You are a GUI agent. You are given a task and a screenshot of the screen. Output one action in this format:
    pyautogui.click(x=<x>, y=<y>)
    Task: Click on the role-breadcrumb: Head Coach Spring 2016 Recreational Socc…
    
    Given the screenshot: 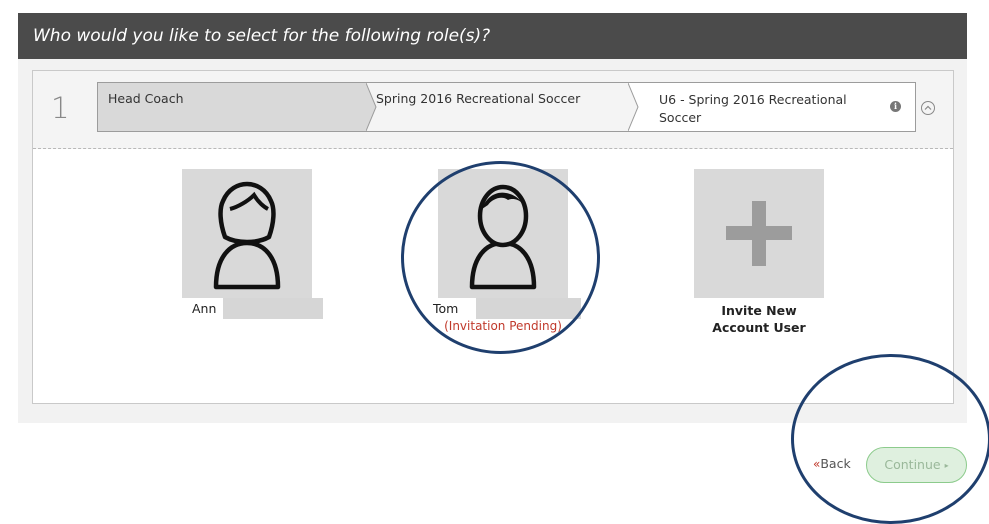 What is the action you would take?
    pyautogui.click(x=506, y=107)
    